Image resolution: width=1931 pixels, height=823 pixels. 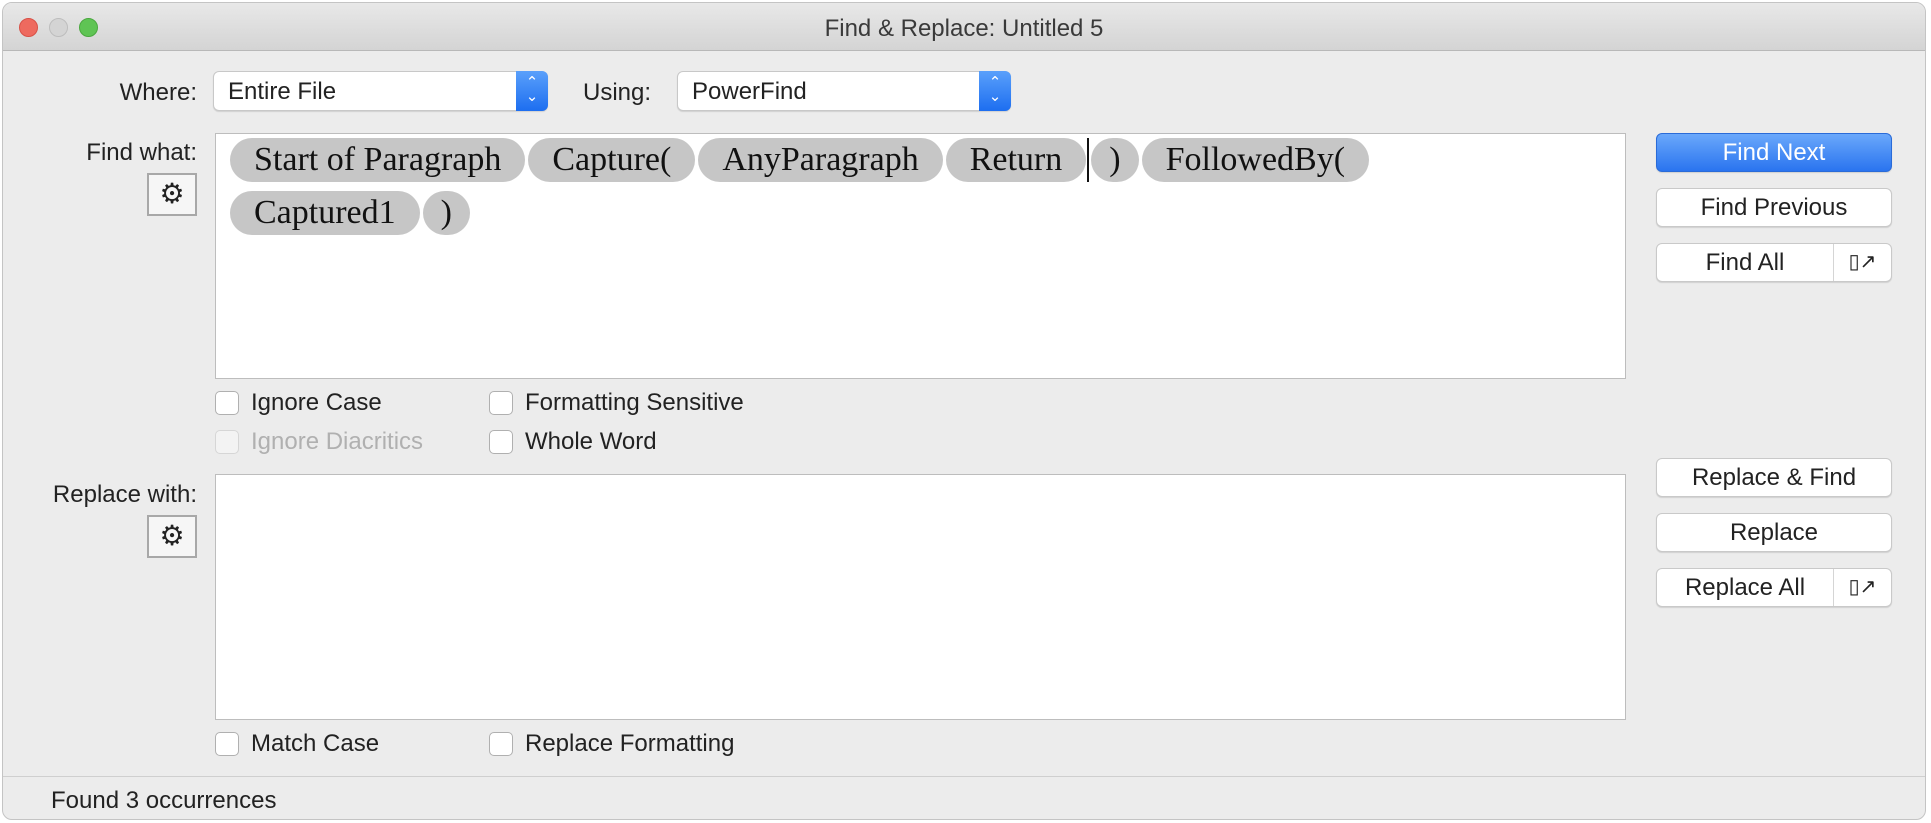 I want to click on replace-formatting-label: Replace Formatting, so click(x=630, y=743).